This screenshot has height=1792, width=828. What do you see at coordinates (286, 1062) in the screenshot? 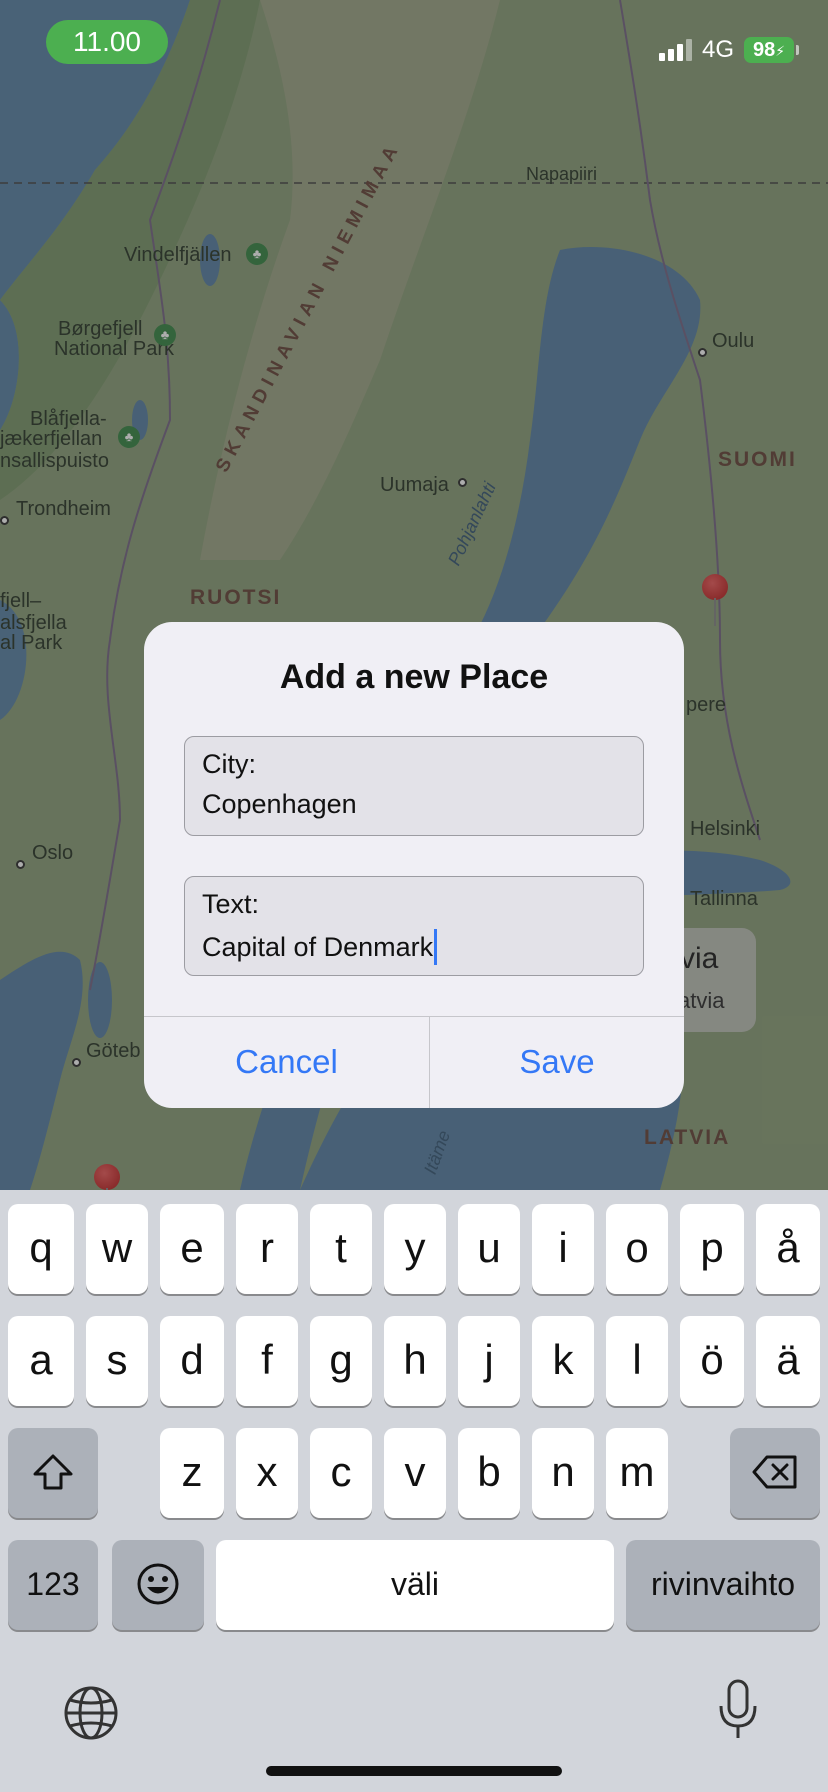
I see `cancel-button: Cancel` at bounding box center [286, 1062].